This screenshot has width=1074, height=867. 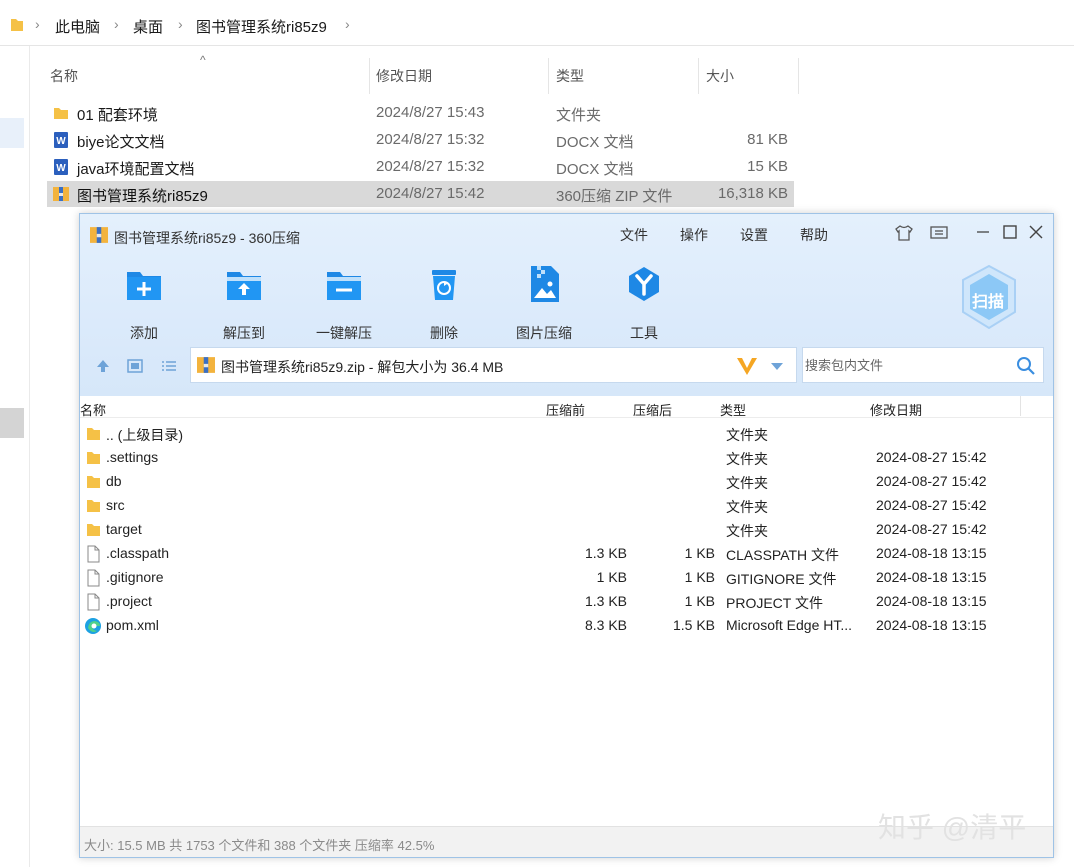 I want to click on item-name: .. (上级目录), so click(x=144, y=435).